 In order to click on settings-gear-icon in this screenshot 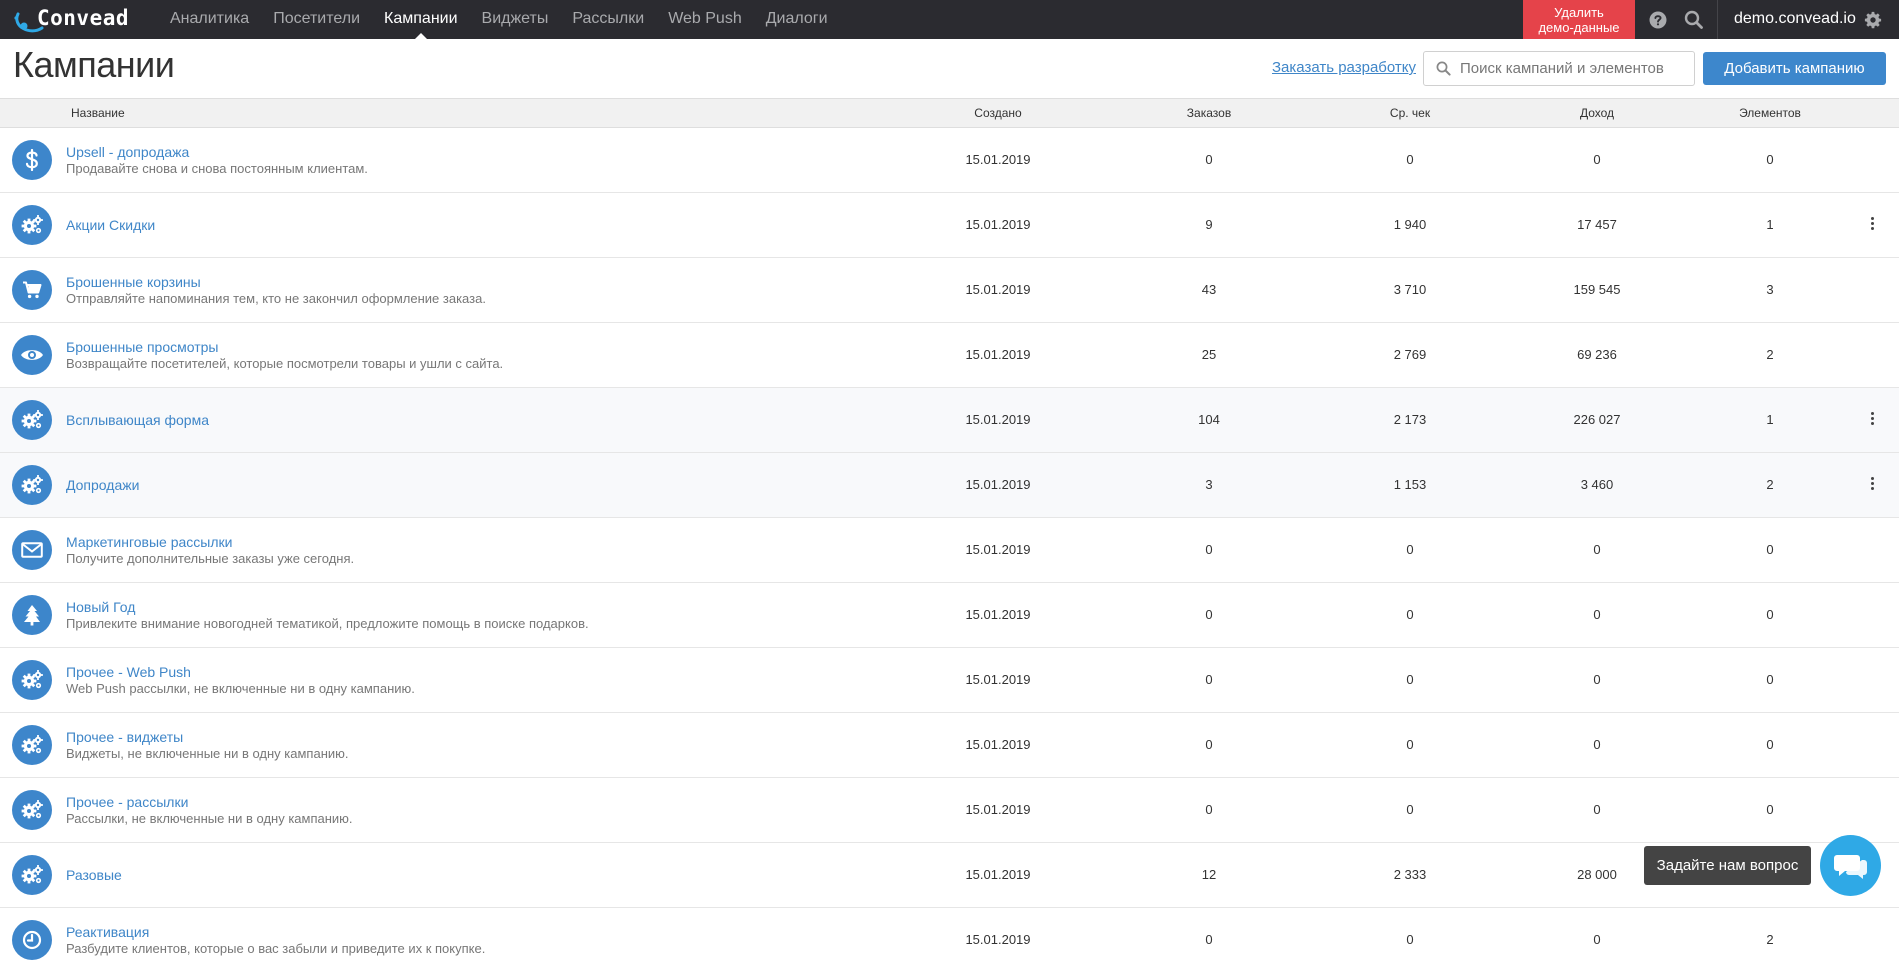, I will do `click(1873, 19)`.